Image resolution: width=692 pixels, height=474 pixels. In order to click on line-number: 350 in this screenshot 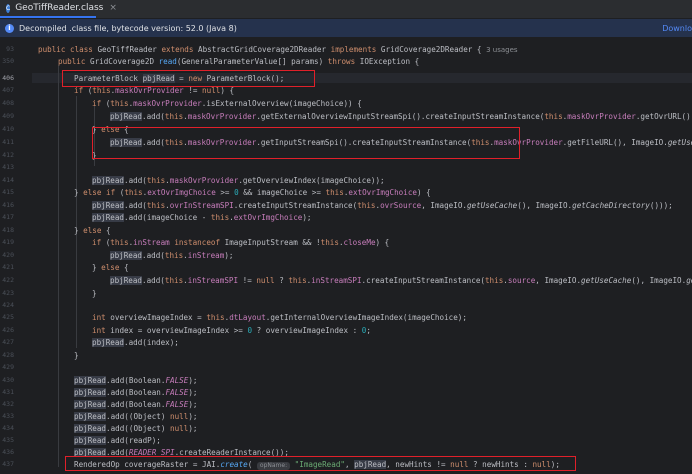, I will do `click(8, 61)`.